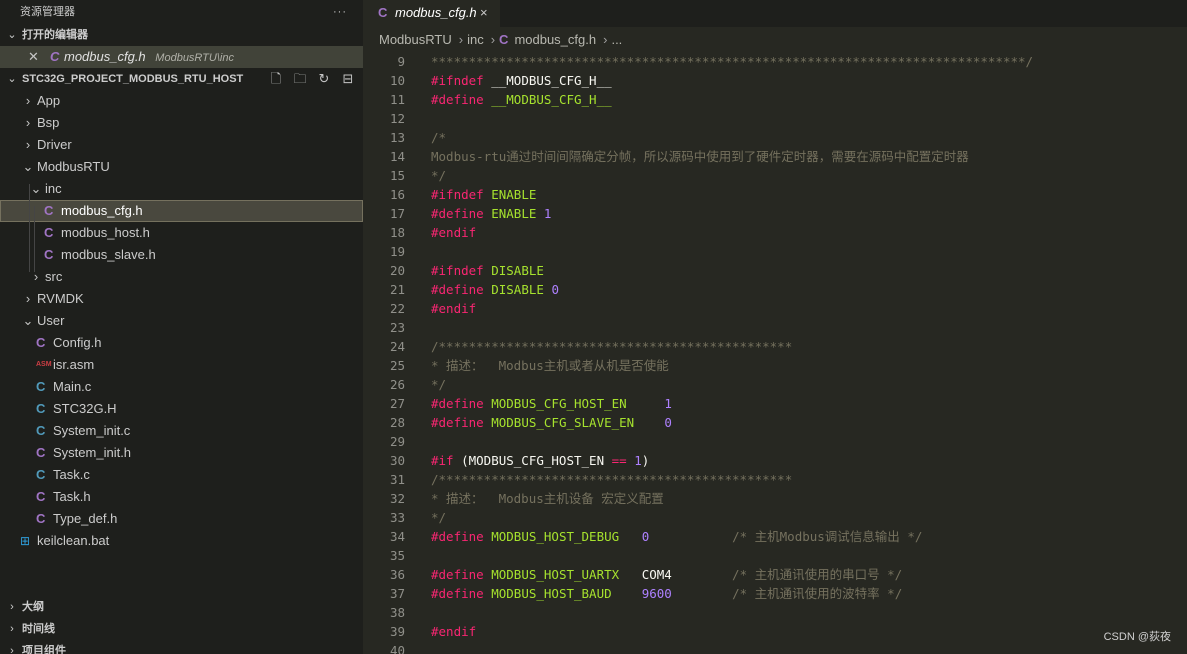 Image resolution: width=1187 pixels, height=654 pixels. What do you see at coordinates (77, 342) in the screenshot?
I see `tree-item-label: Config.h` at bounding box center [77, 342].